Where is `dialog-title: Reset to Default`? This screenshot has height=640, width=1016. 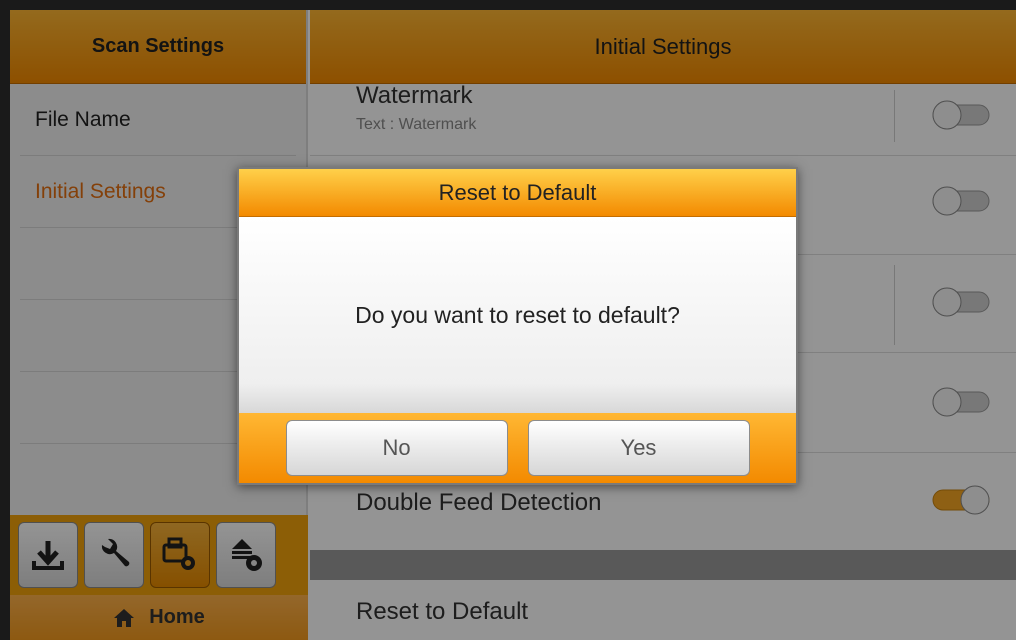
dialog-title: Reset to Default is located at coordinates (517, 193).